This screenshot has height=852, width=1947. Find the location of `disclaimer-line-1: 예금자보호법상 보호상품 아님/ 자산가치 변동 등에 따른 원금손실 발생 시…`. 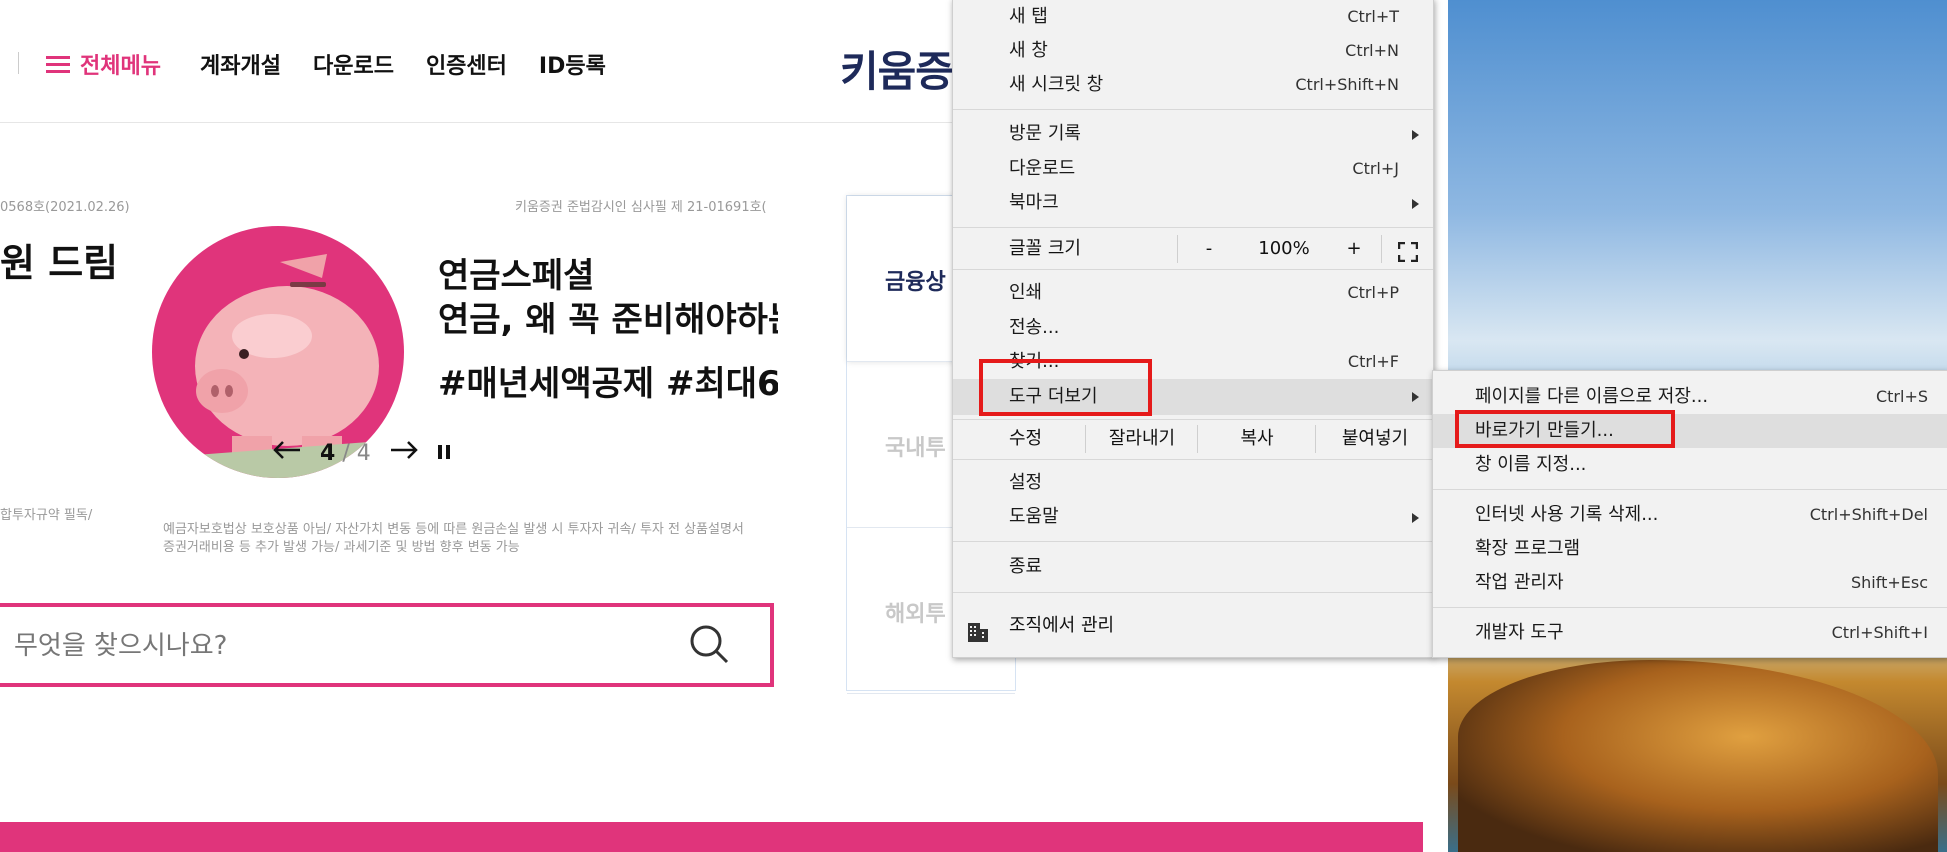

disclaimer-line-1: 예금자보호법상 보호상품 아님/ 자산가치 변동 등에 따른 원금손실 발생 시… is located at coordinates (453, 529).